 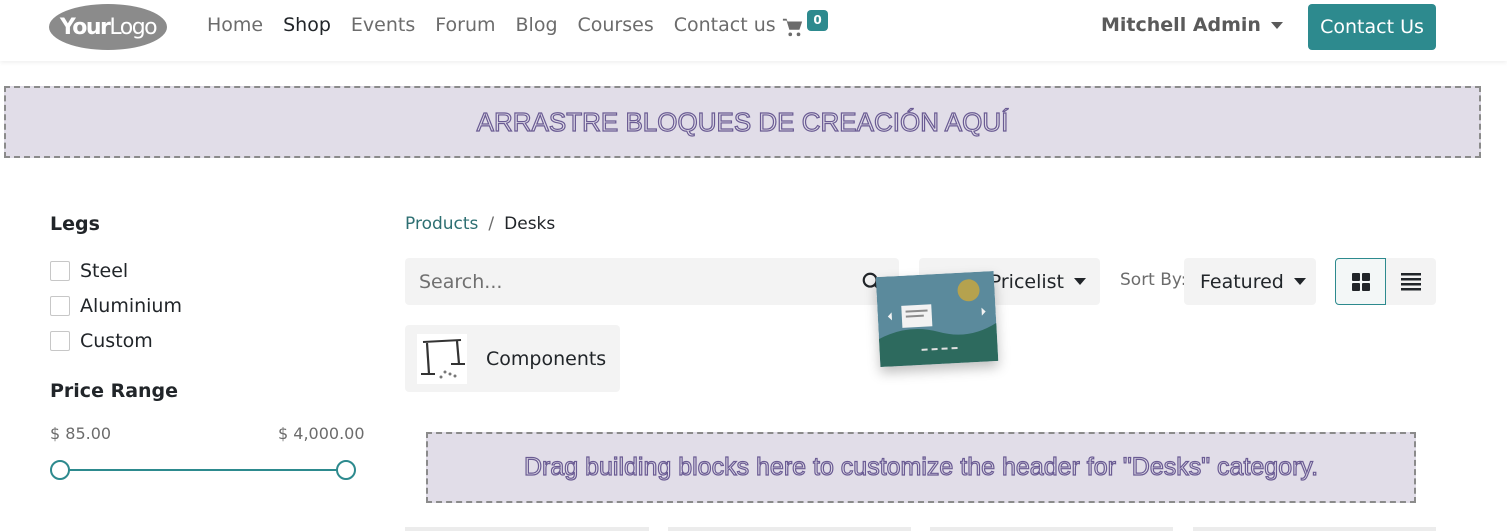 I want to click on dropzone-top-text: ARRASTRE BLOQUES DE CREACIÓN AQUÍ, so click(x=742, y=121).